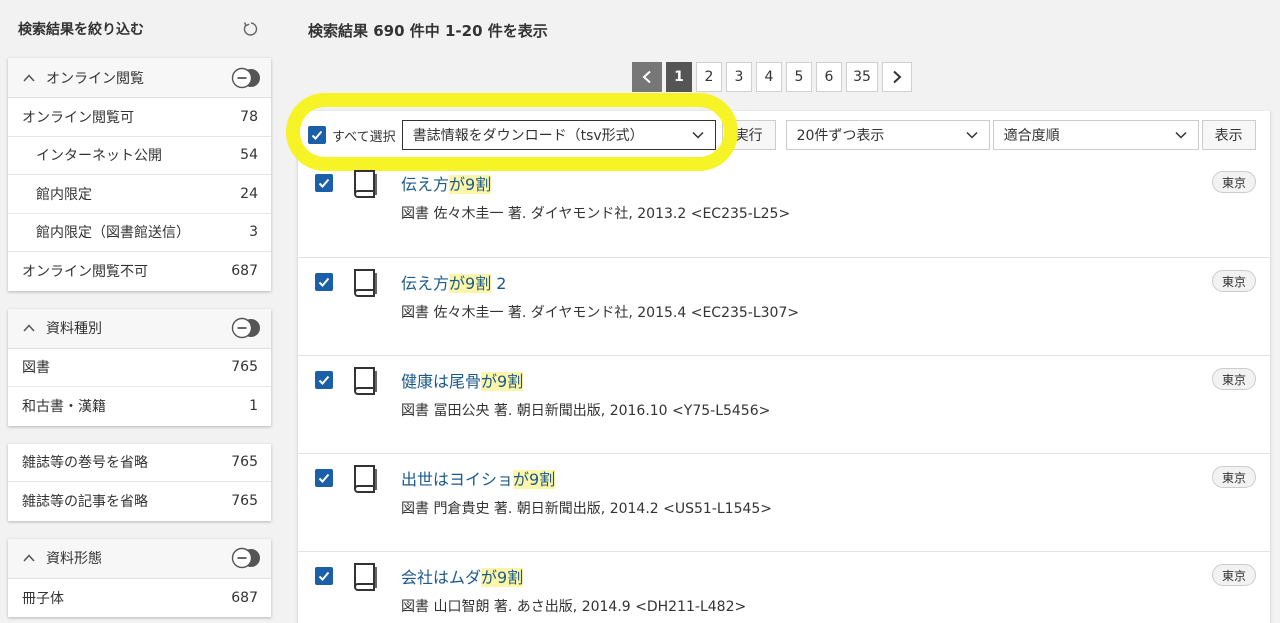  Describe the element at coordinates (887, 135) in the screenshot. I see `per-page-select: 20件ずつ表示` at that location.